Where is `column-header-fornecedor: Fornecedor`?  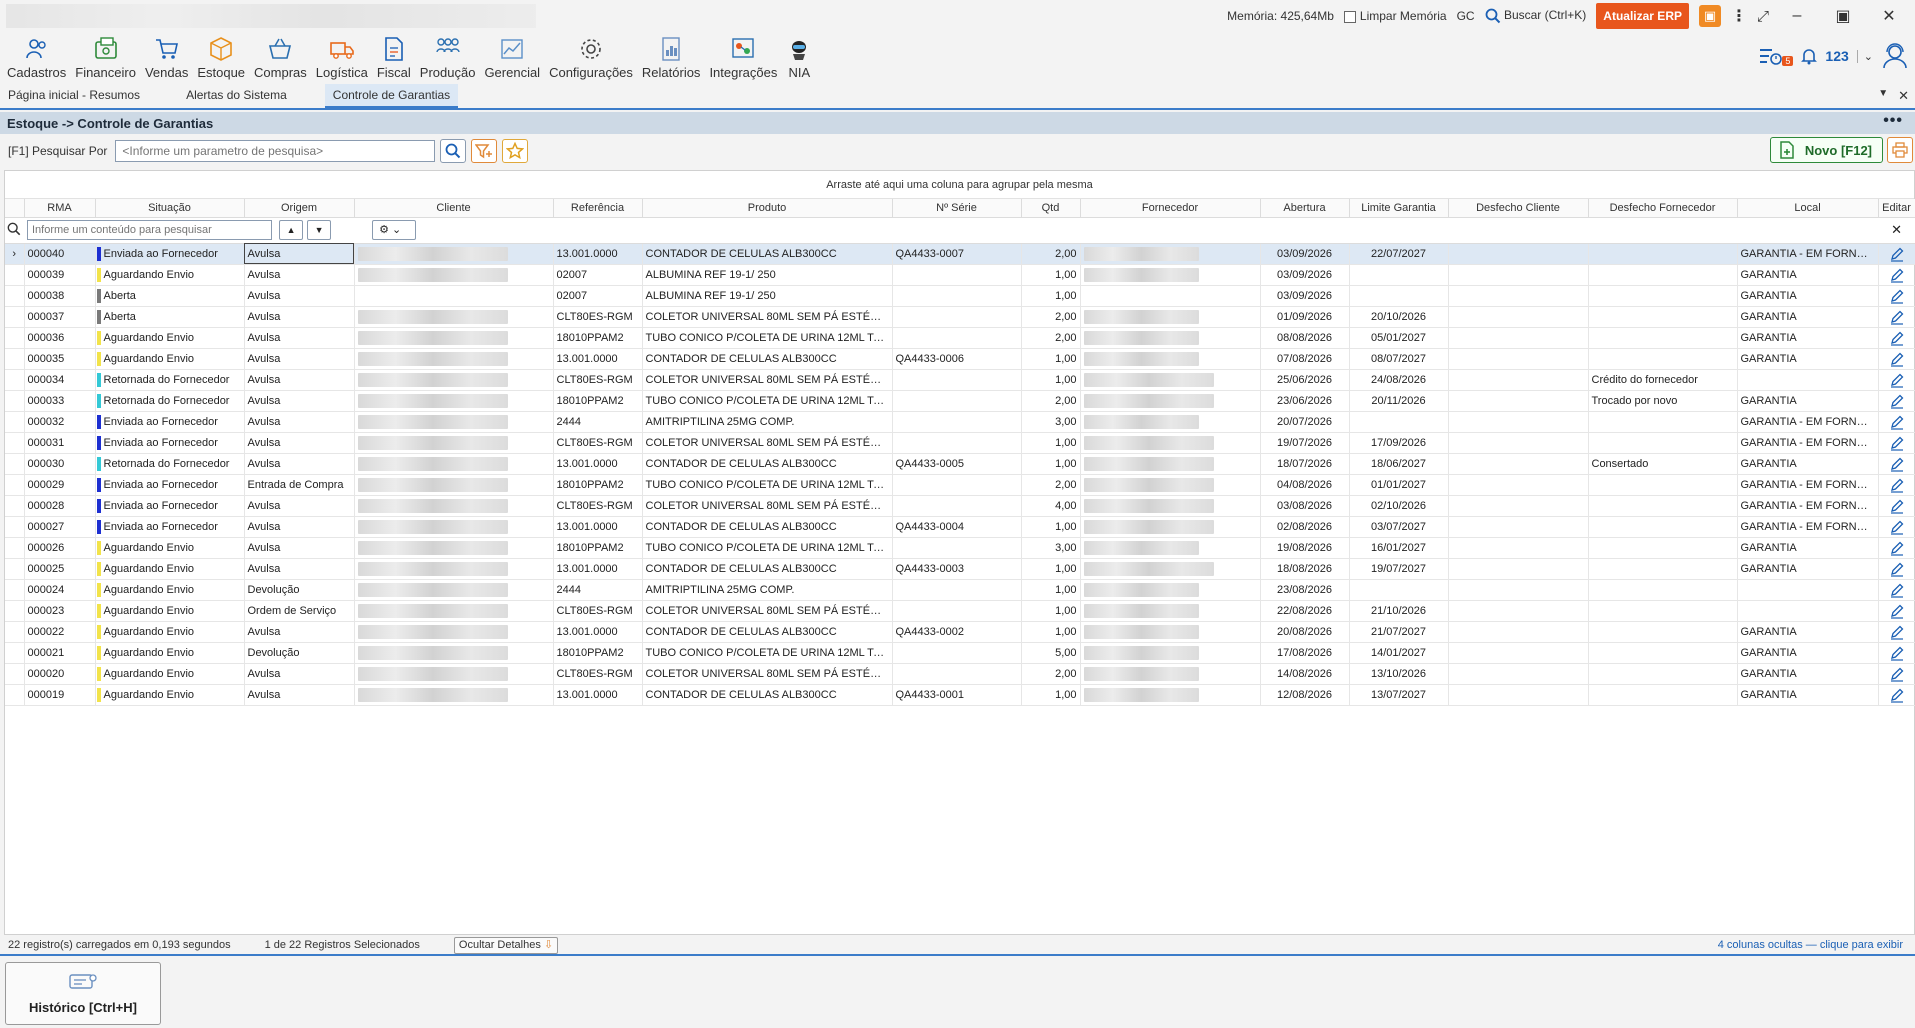
column-header-fornecedor: Fornecedor is located at coordinates (1170, 208).